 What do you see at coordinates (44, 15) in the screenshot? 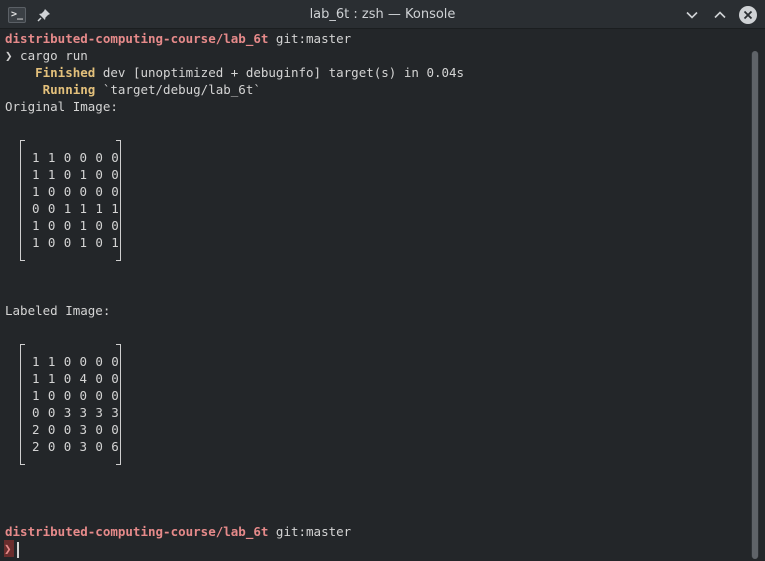
I see `pin-icon` at bounding box center [44, 15].